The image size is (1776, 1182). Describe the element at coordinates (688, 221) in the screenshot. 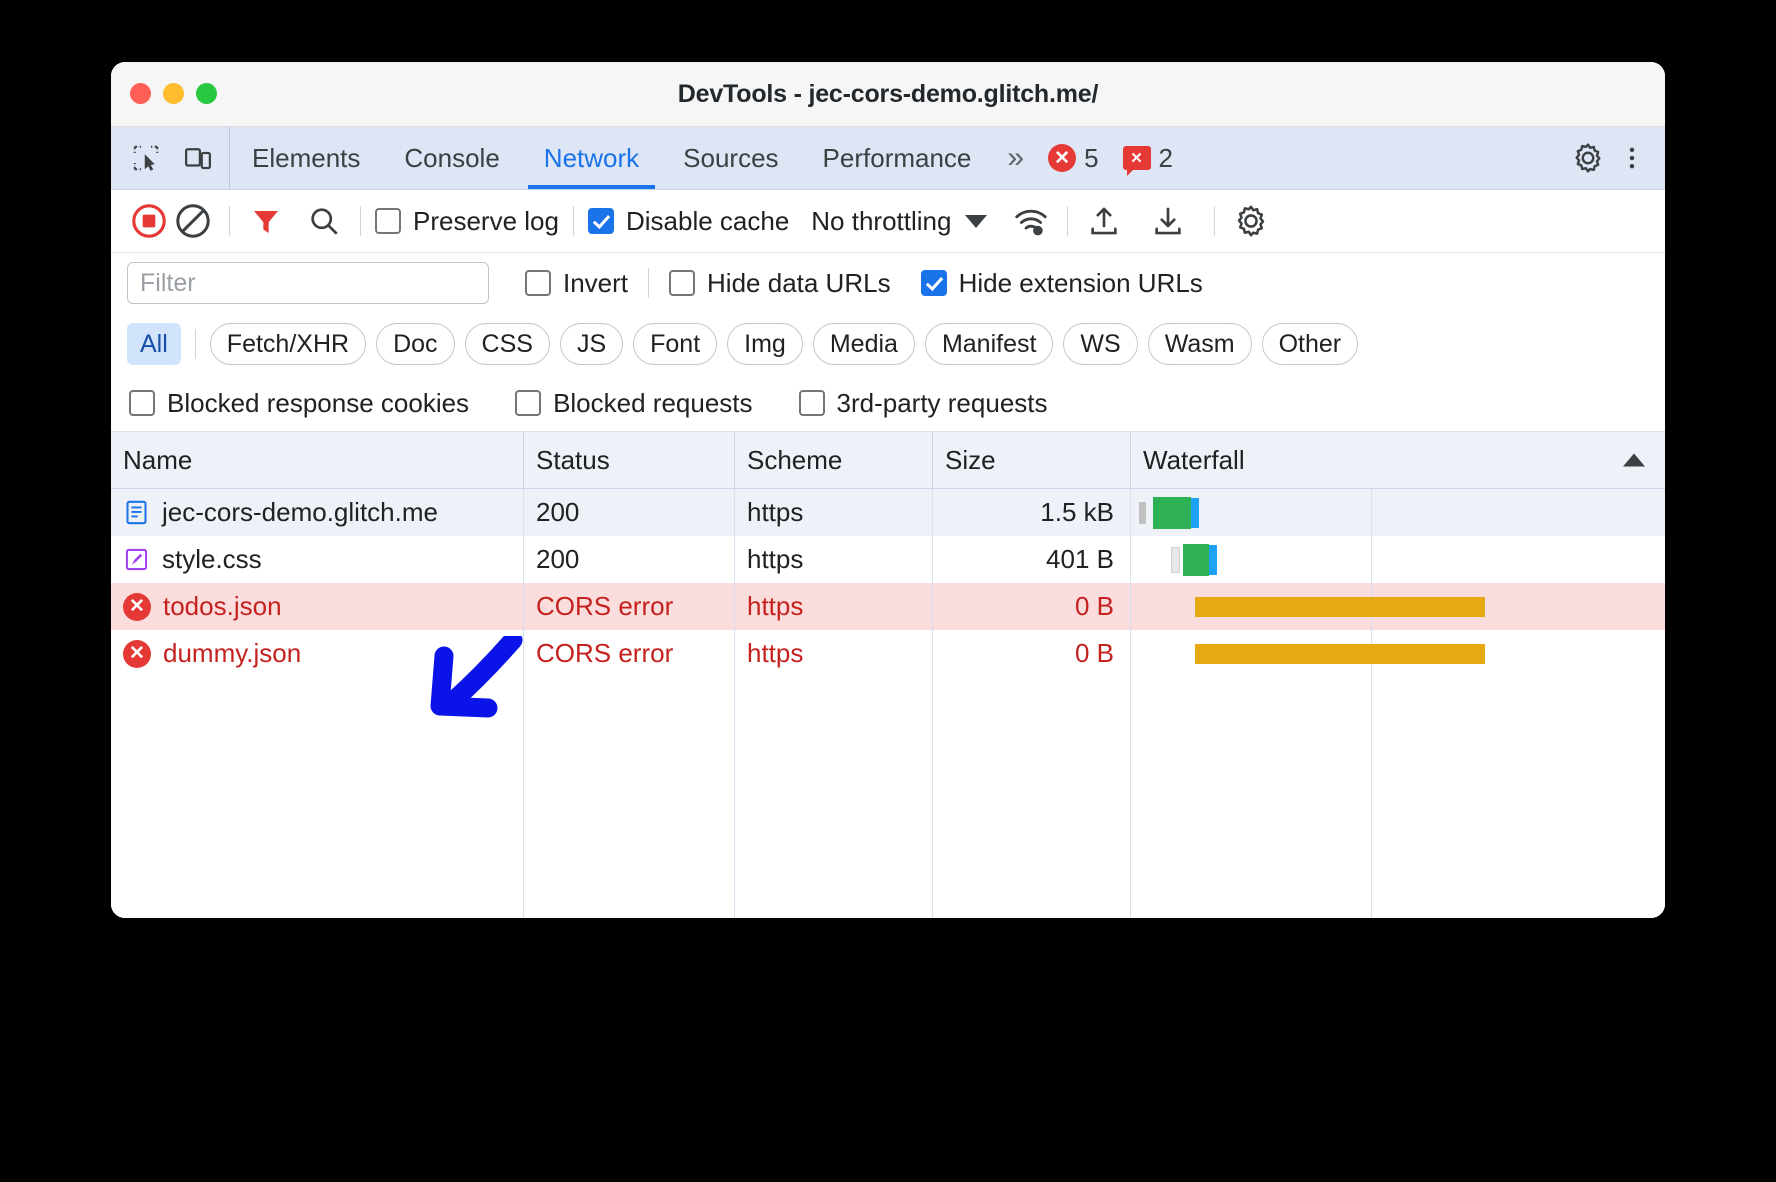

I see `disable-cache-checkbox: Disable cache` at that location.